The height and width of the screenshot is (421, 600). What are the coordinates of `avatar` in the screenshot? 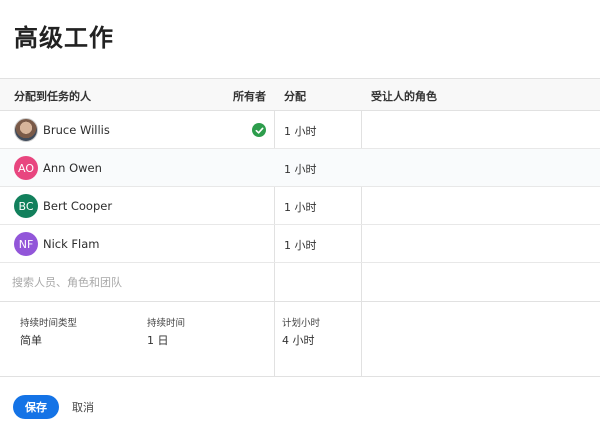 It's located at (26, 130).